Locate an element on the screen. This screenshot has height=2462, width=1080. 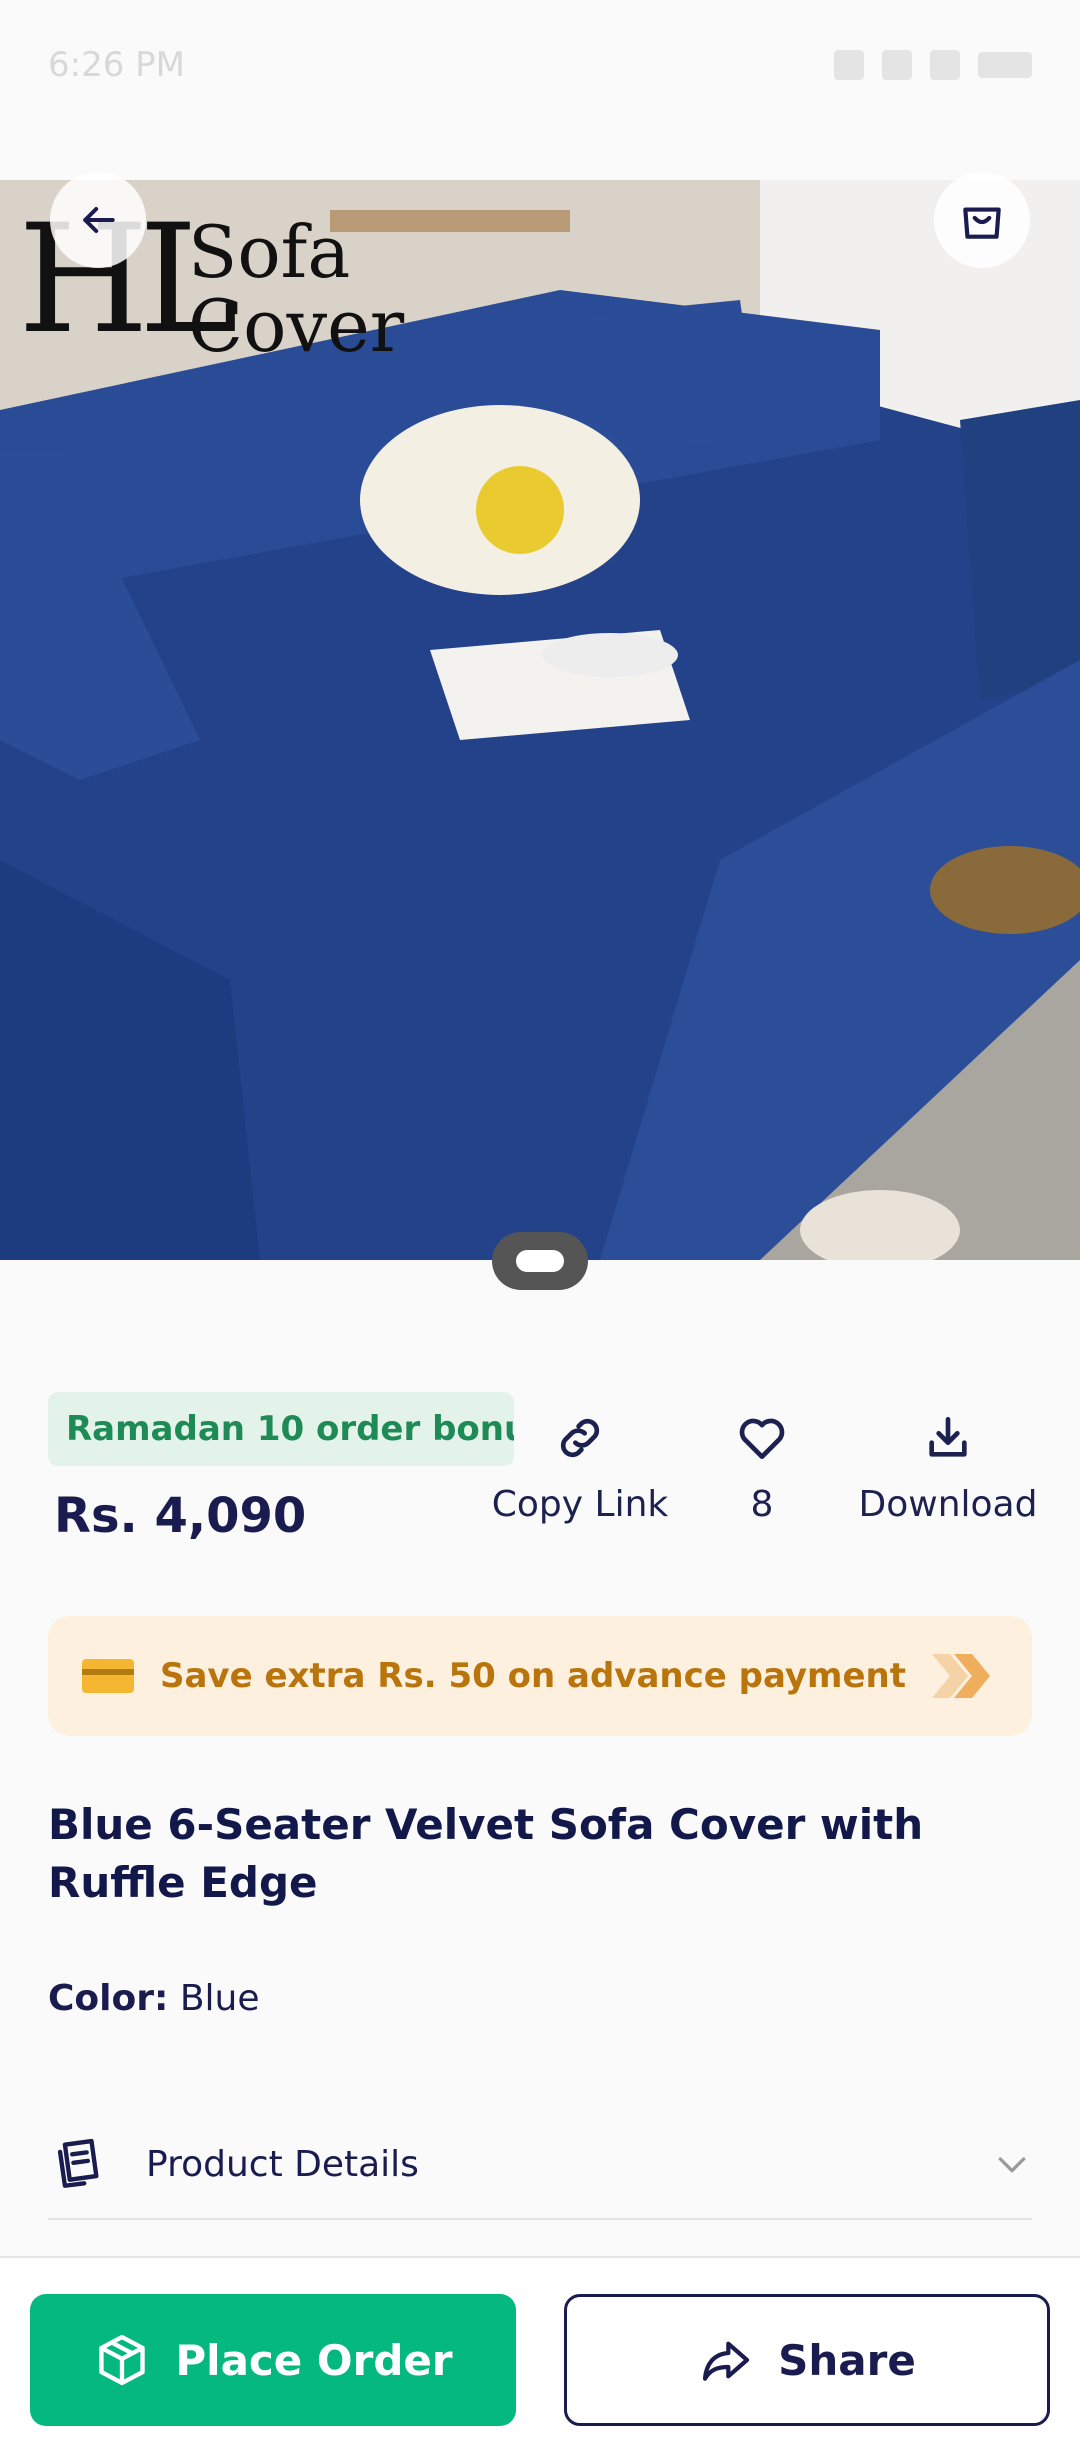
box-icon is located at coordinates (122, 2360).